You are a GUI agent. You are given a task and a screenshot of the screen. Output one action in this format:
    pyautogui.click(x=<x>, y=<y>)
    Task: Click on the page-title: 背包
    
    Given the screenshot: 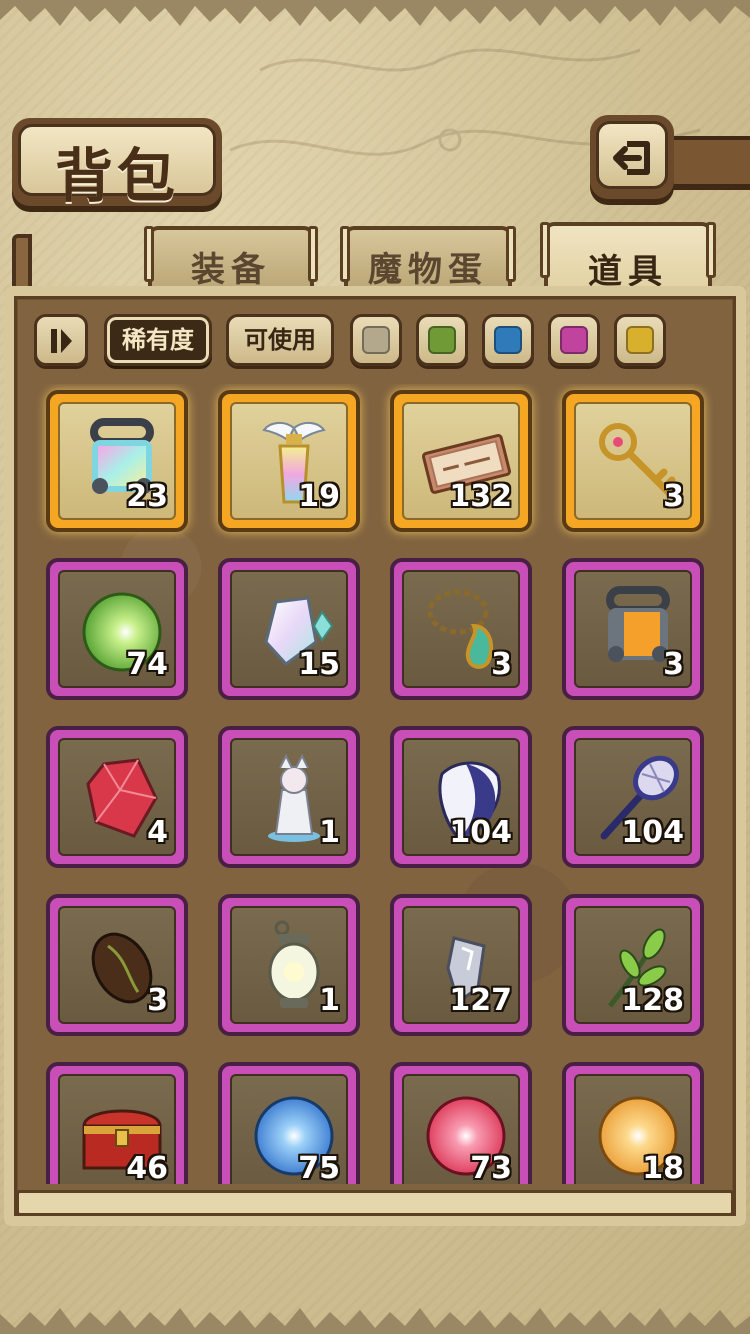 What is the action you would take?
    pyautogui.click(x=116, y=176)
    